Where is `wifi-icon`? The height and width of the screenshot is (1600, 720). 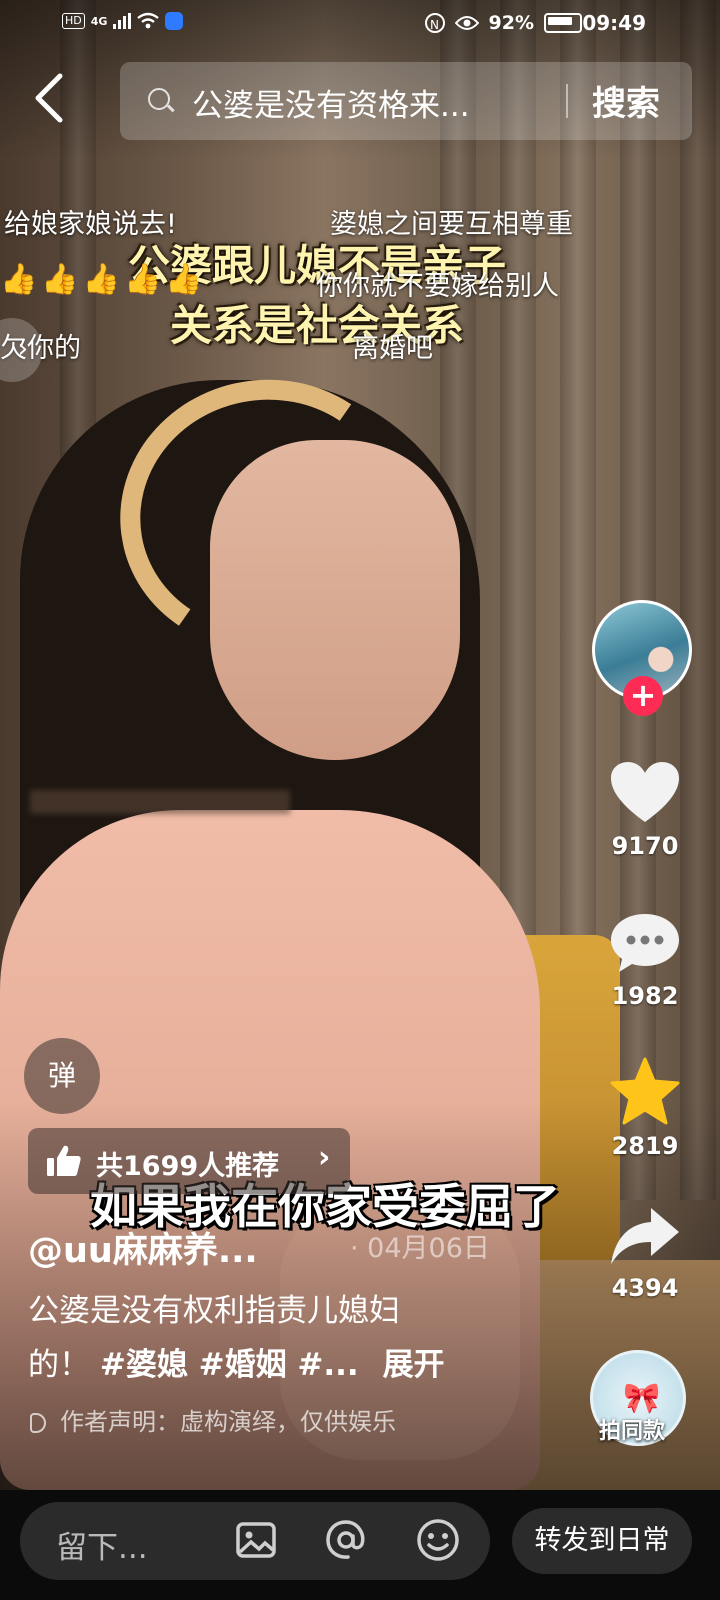
wifi-icon is located at coordinates (148, 20).